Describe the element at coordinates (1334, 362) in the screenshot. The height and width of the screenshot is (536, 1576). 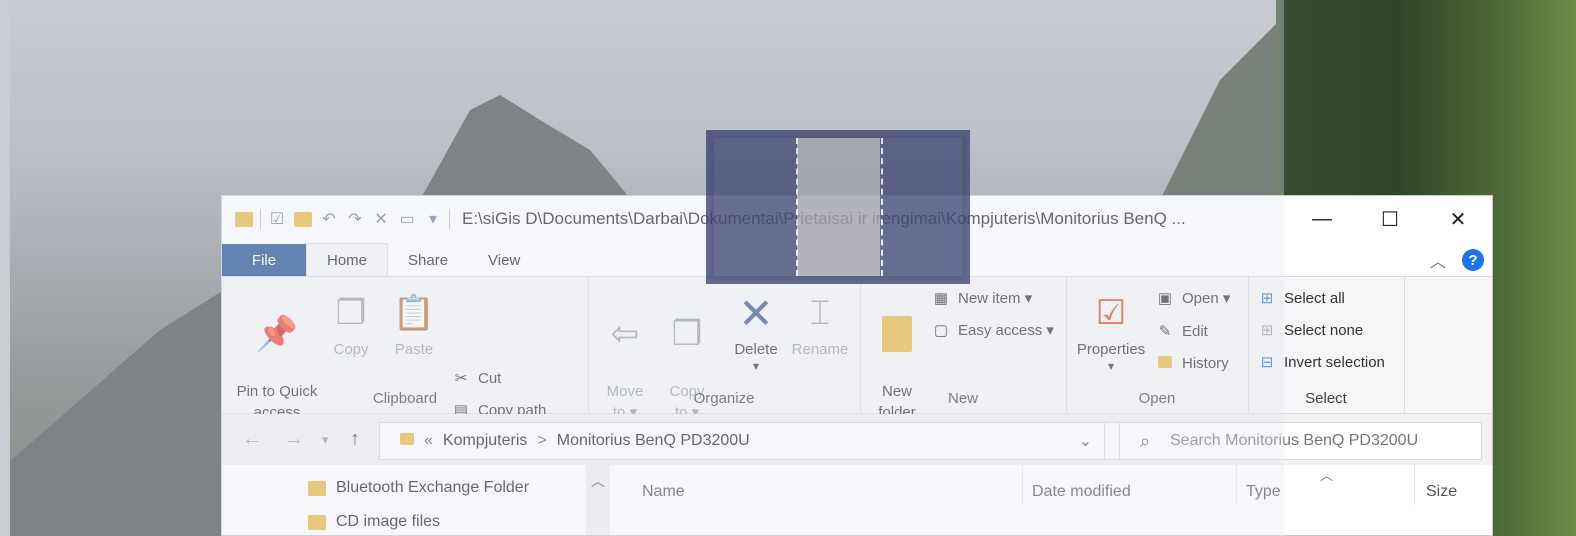
I see `invert-selection-label: Invert selection` at that location.